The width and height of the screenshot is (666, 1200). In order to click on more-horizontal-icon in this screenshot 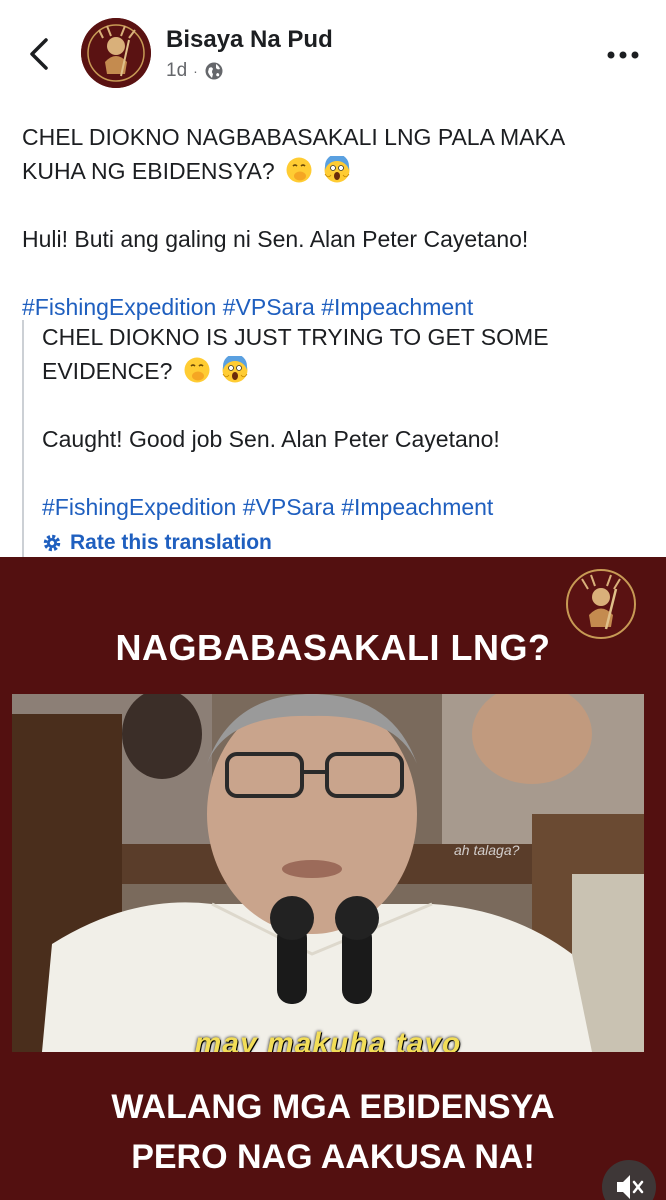, I will do `click(623, 55)`.